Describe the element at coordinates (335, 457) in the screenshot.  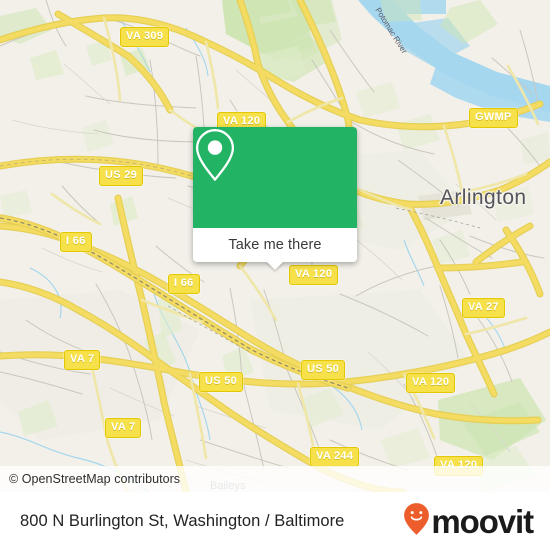
I see `road-shield-va244: VA 244` at that location.